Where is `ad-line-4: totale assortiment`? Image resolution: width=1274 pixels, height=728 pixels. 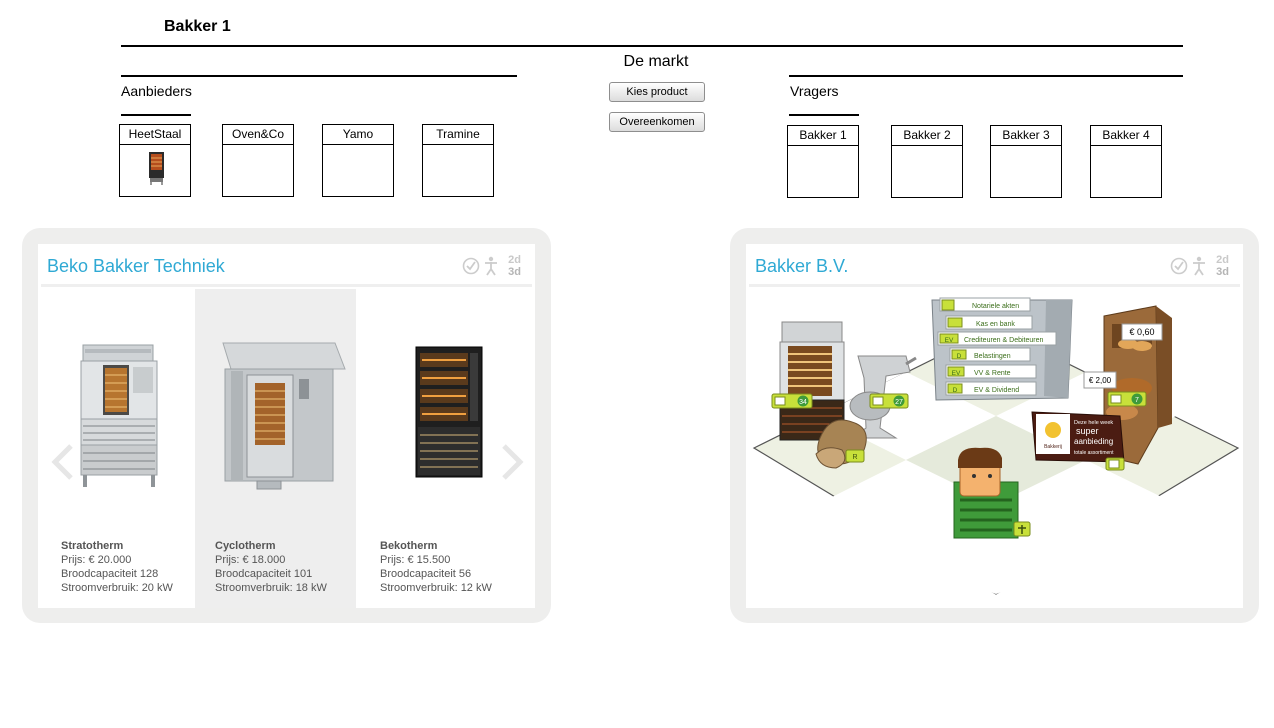
ad-line-4: totale assortiment is located at coordinates (1094, 453).